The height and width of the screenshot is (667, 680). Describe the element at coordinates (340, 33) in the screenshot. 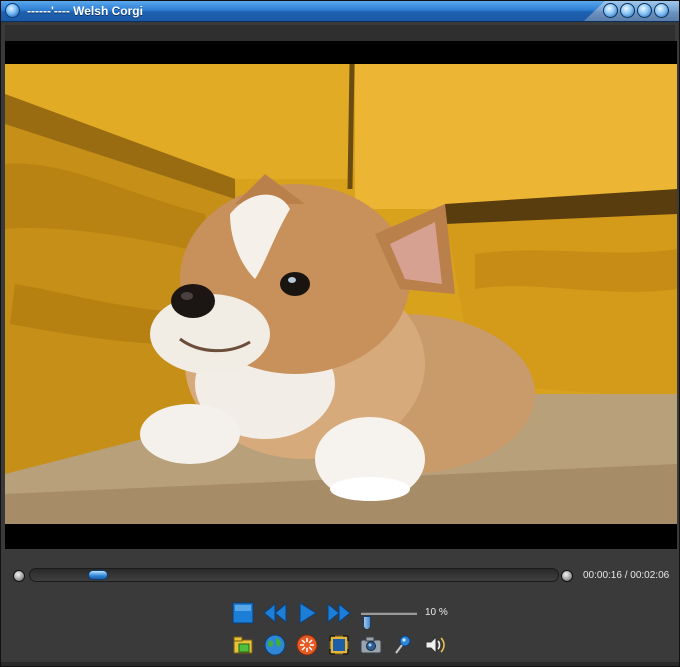

I see `menu-strip` at that location.